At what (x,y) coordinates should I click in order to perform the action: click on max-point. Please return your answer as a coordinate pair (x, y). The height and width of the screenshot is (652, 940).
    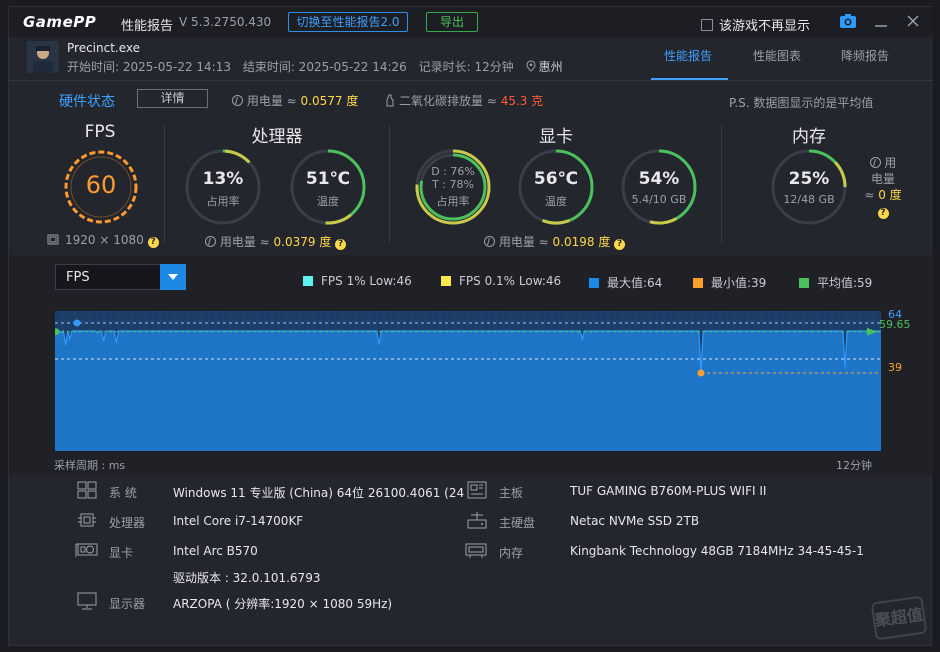
    Looking at the image, I should click on (77, 323).